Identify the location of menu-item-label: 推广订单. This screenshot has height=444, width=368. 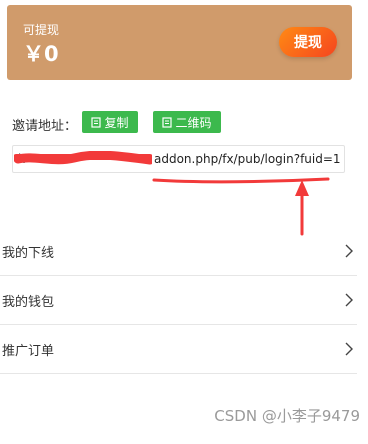
(28, 351).